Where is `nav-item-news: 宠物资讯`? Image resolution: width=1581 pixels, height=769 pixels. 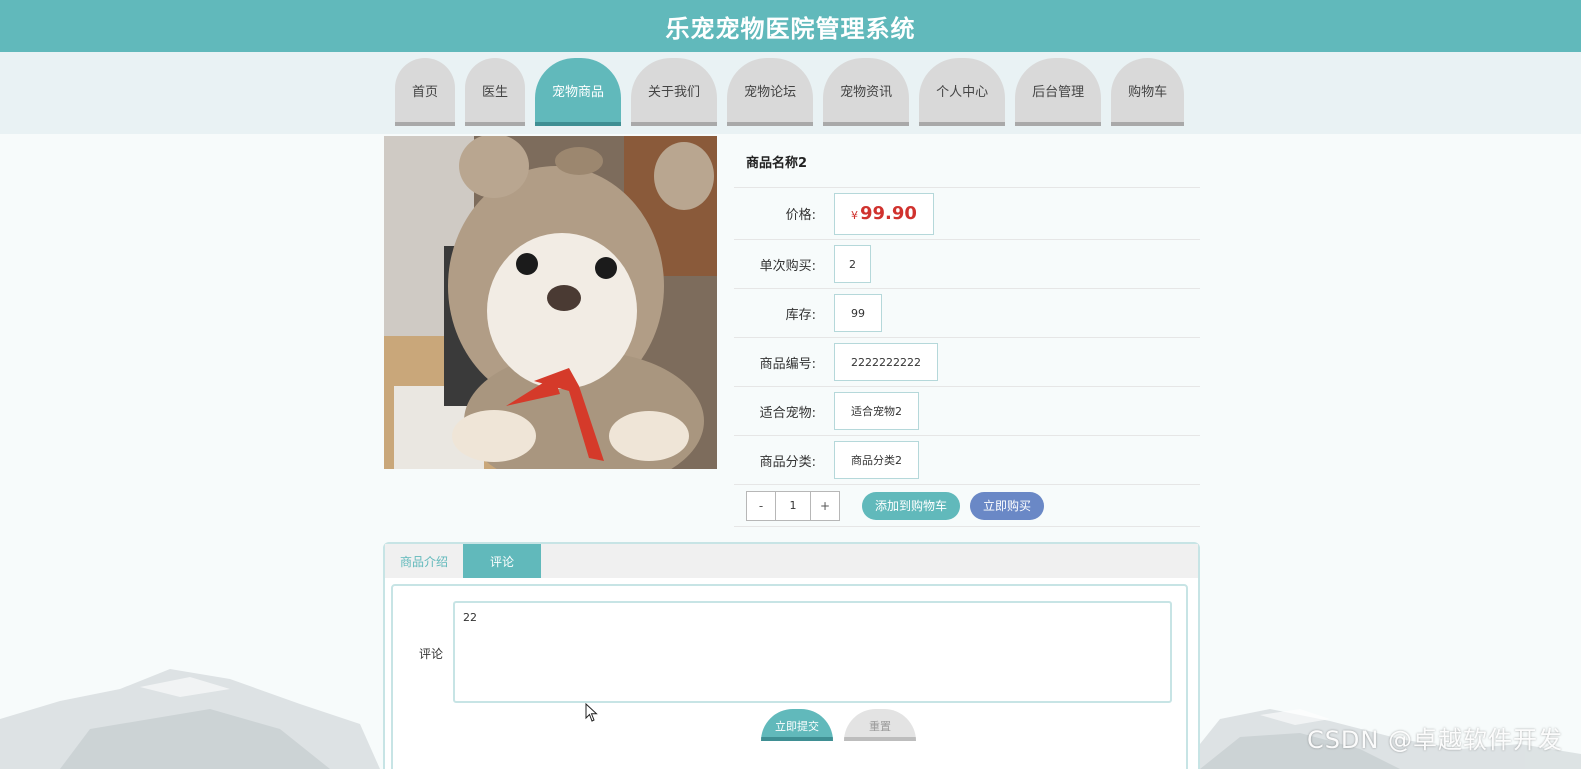
nav-item-news: 宠物资讯 is located at coordinates (866, 92).